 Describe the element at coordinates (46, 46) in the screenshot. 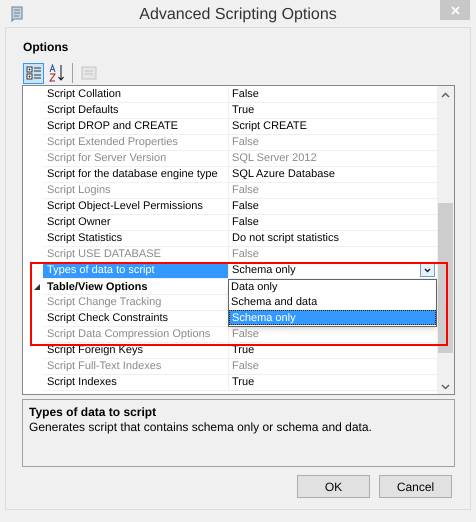

I see `section-label: Options` at that location.